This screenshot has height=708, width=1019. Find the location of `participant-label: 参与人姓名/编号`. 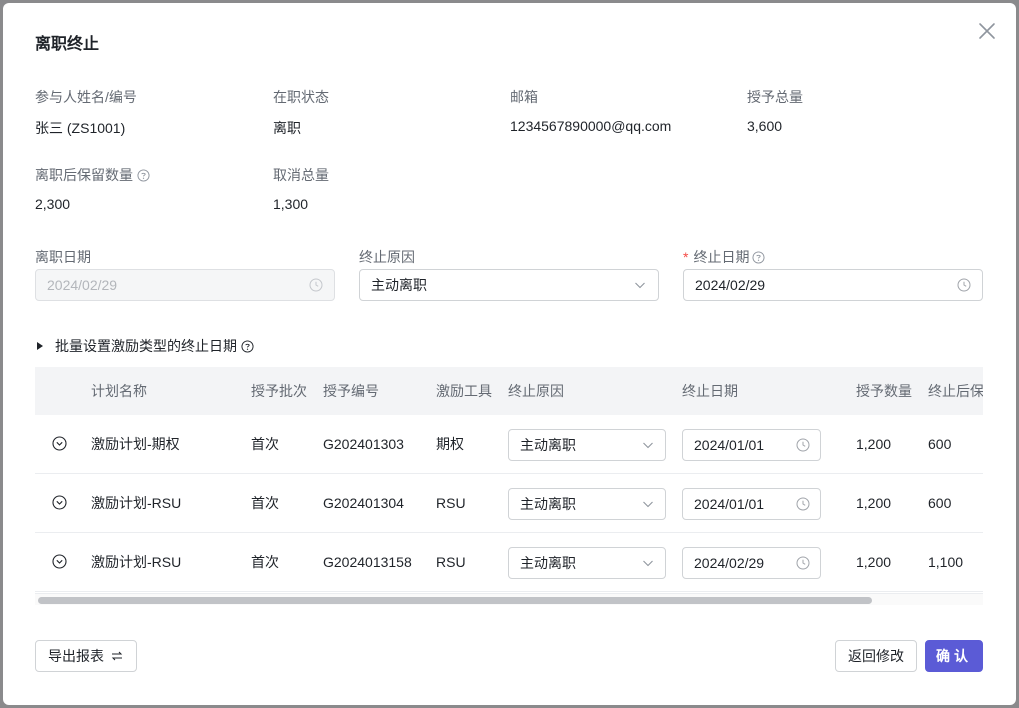

participant-label: 参与人姓名/编号 is located at coordinates (86, 97).